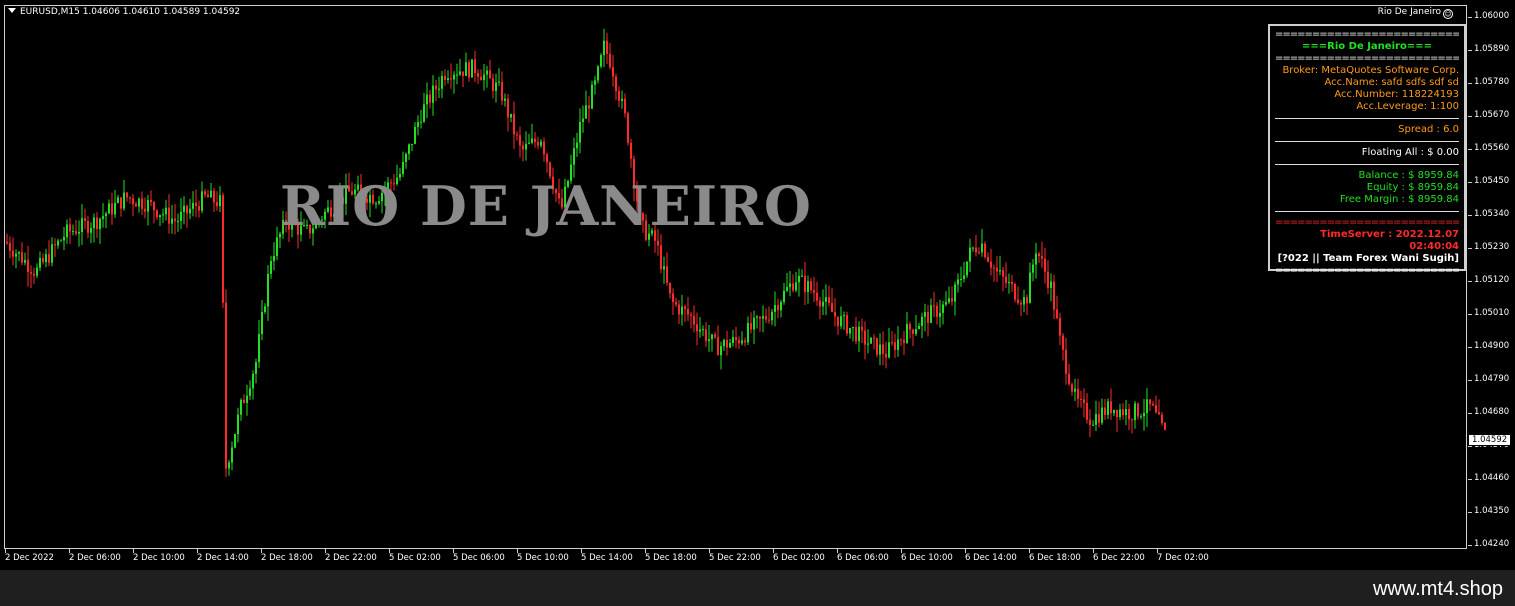 The height and width of the screenshot is (606, 1515). I want to click on expert-advisor-label: Rio De Janeiro ☺, so click(1415, 13).